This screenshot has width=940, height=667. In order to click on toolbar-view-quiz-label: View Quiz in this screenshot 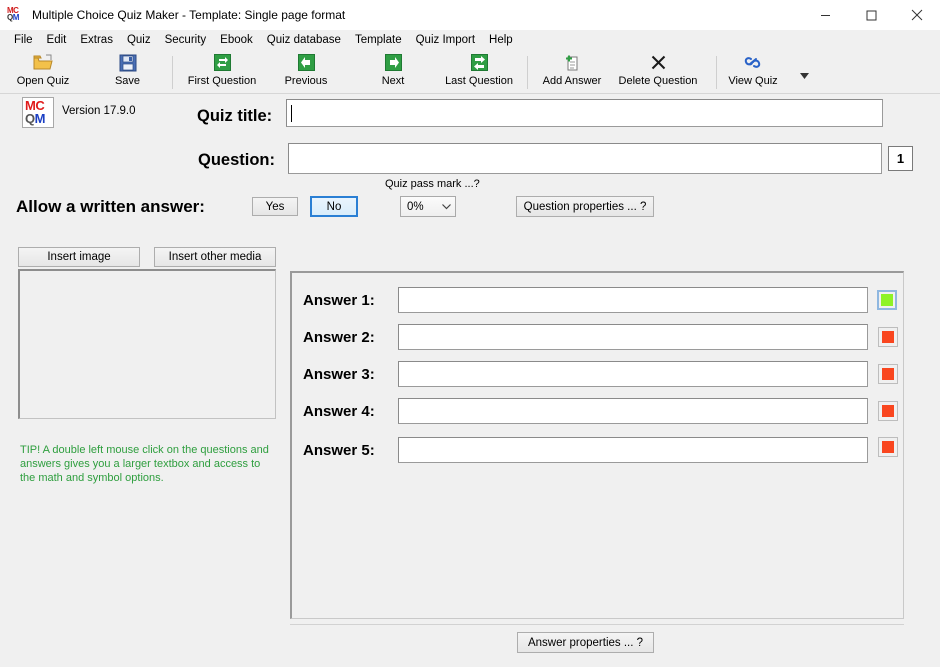, I will do `click(753, 81)`.